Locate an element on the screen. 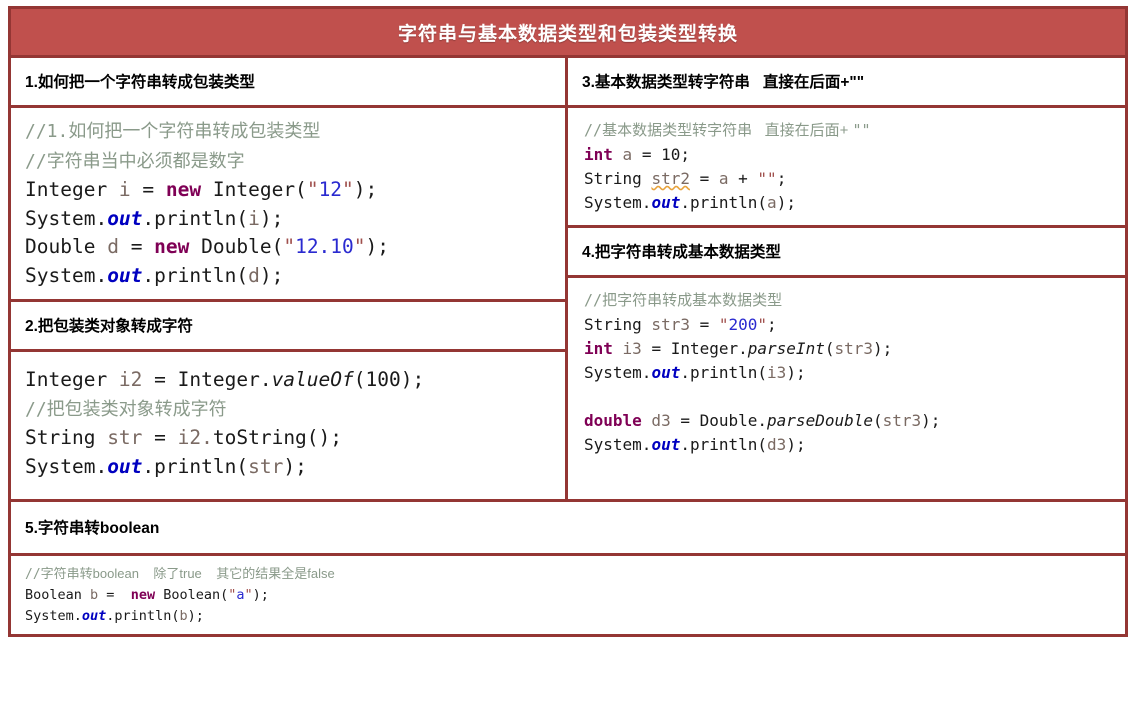 The height and width of the screenshot is (705, 1136). code-line: Integer i2 = Integer.valueOf(100); is located at coordinates (295, 380).